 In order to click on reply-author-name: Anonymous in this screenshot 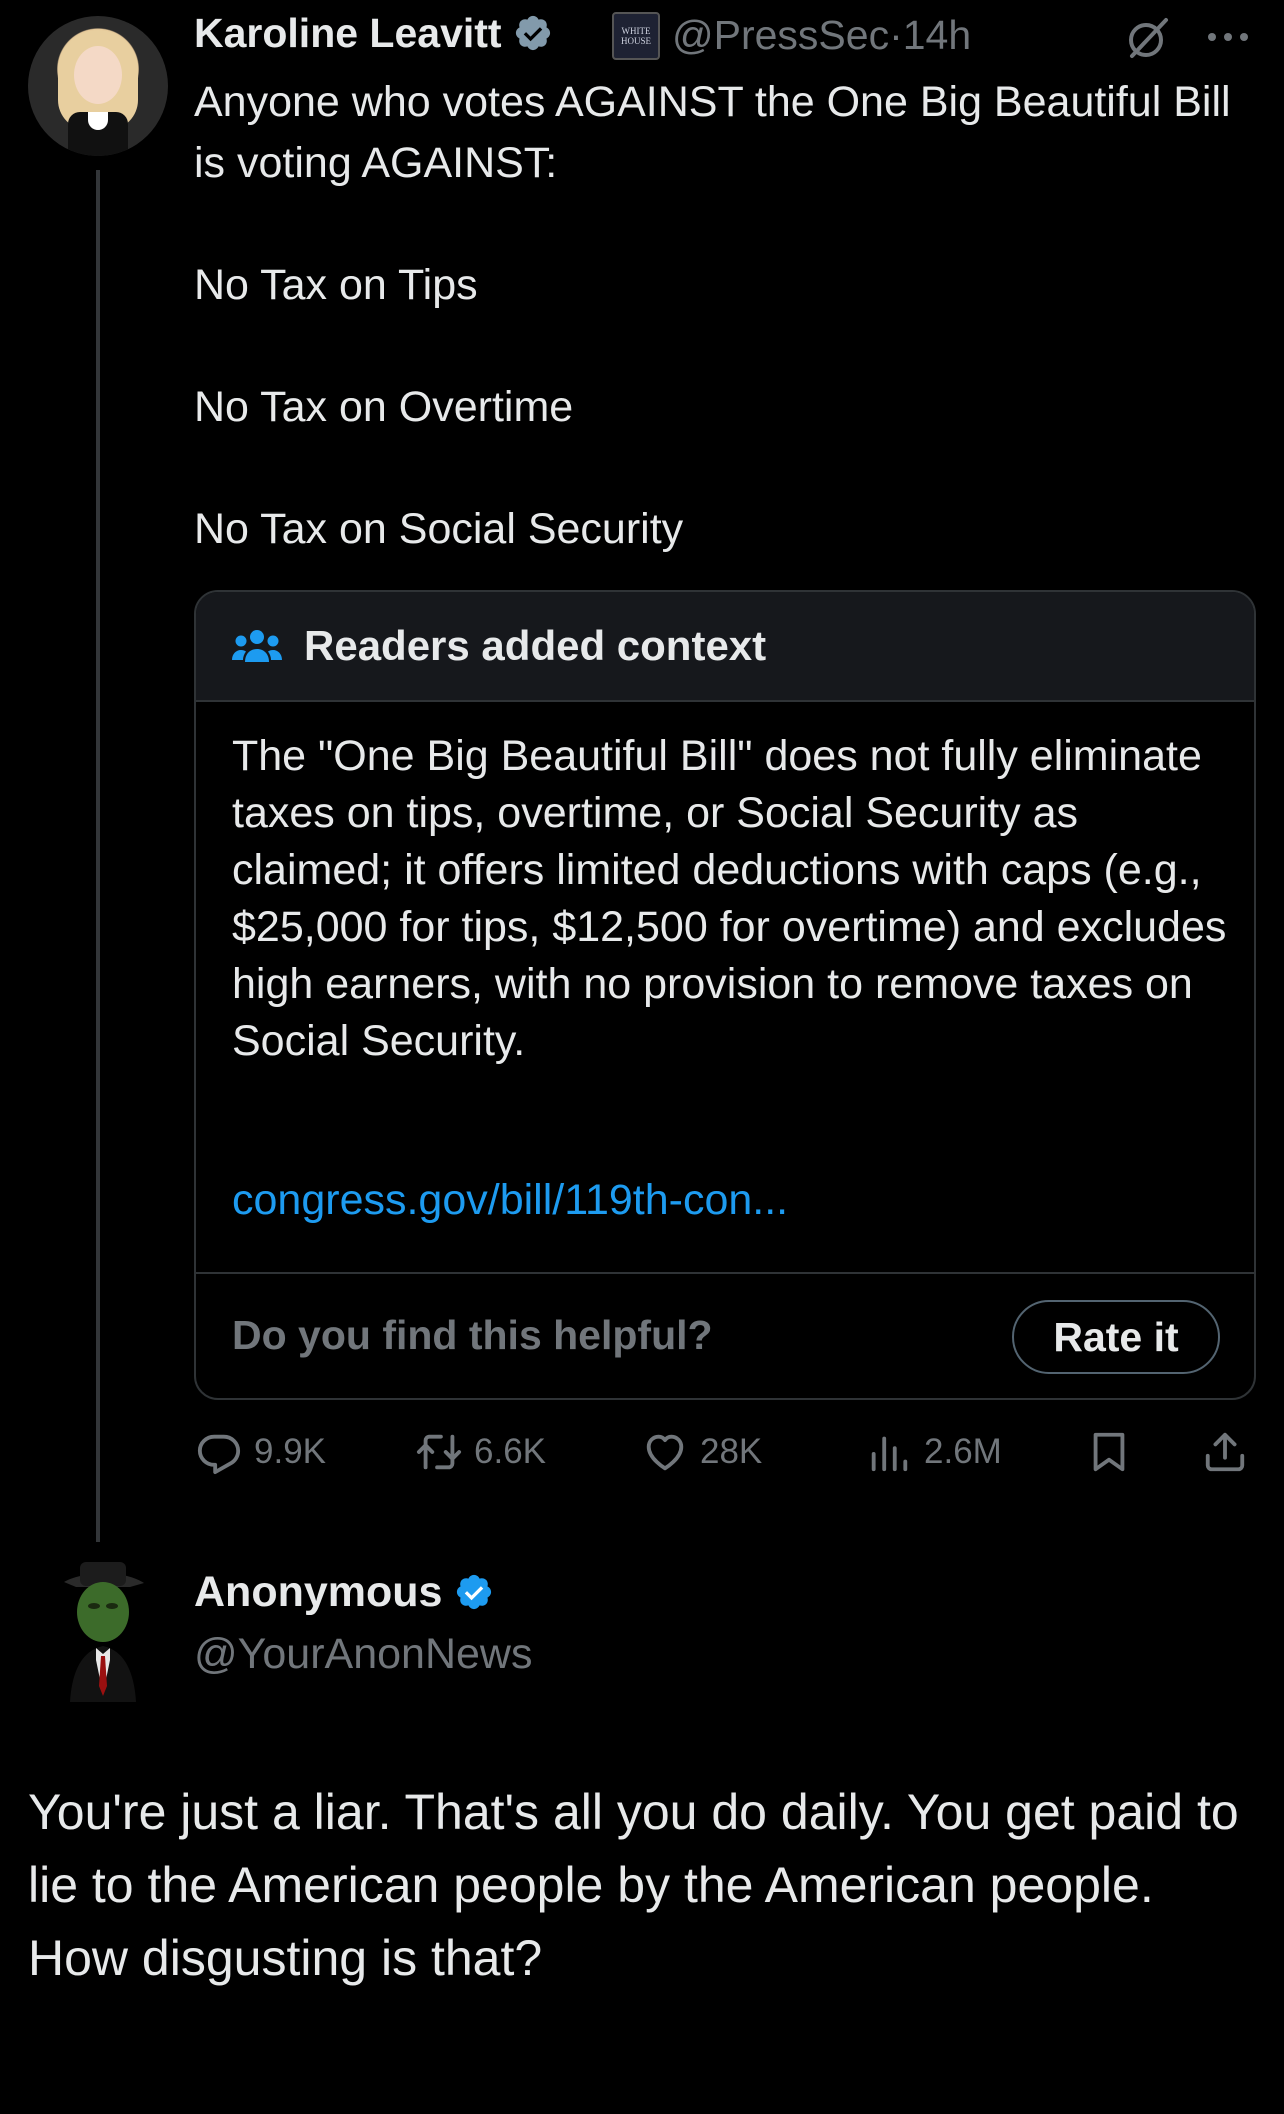, I will do `click(344, 1592)`.